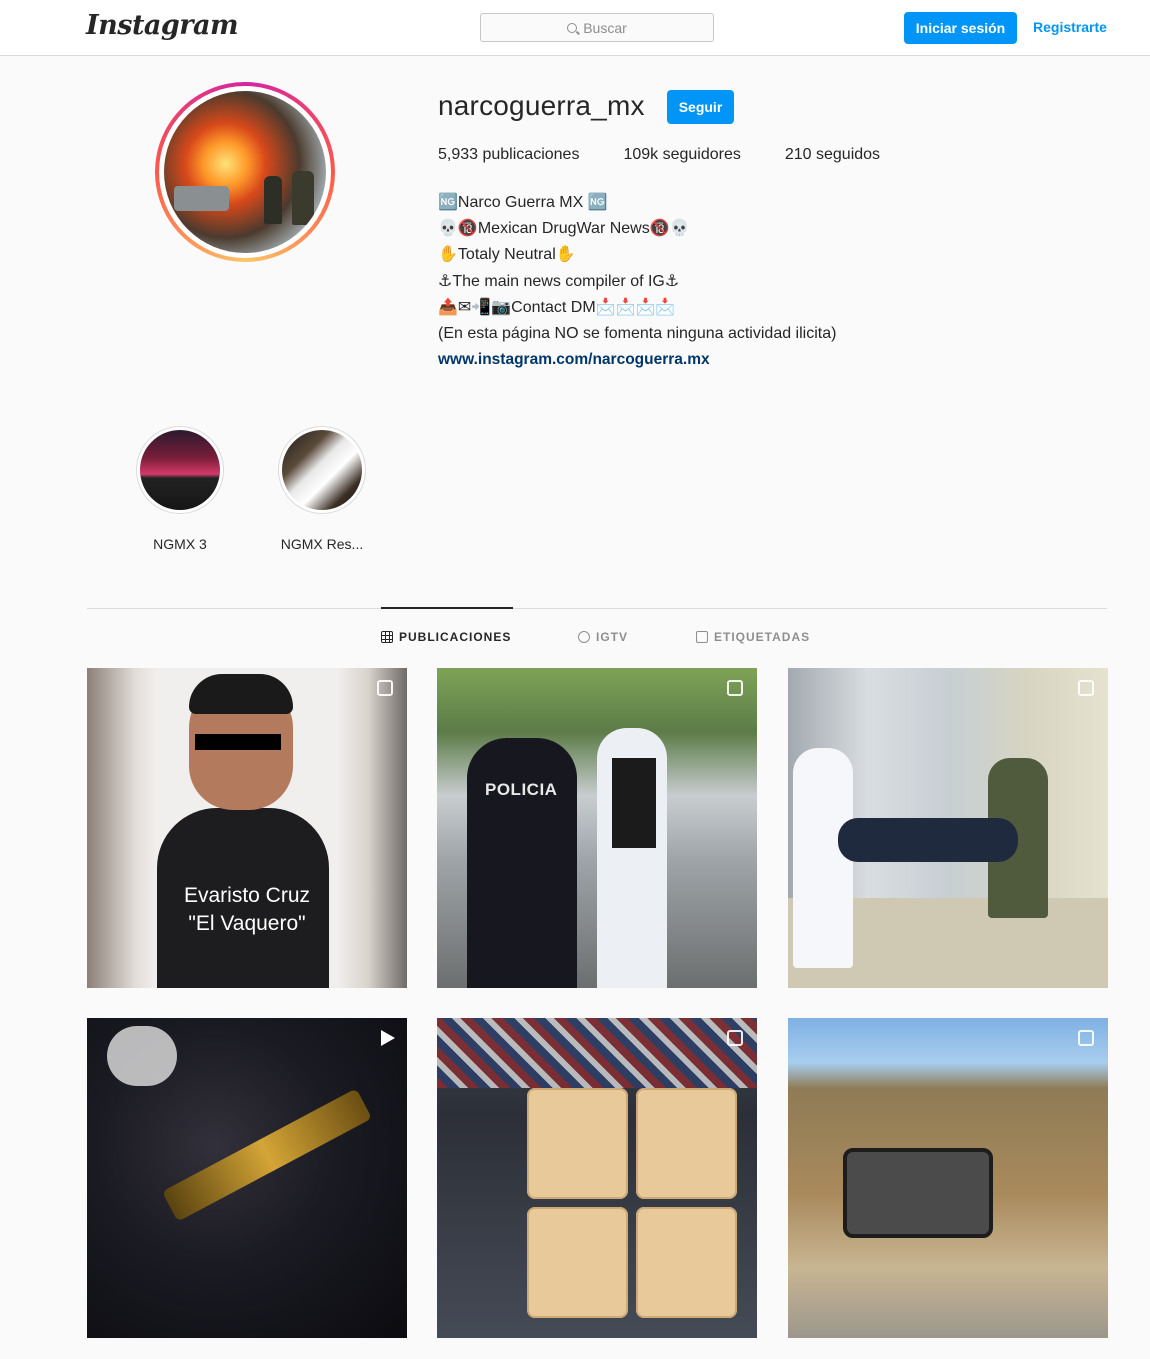 The height and width of the screenshot is (1359, 1150). What do you see at coordinates (180, 544) in the screenshot?
I see `highlight-label: NGMX 3` at bounding box center [180, 544].